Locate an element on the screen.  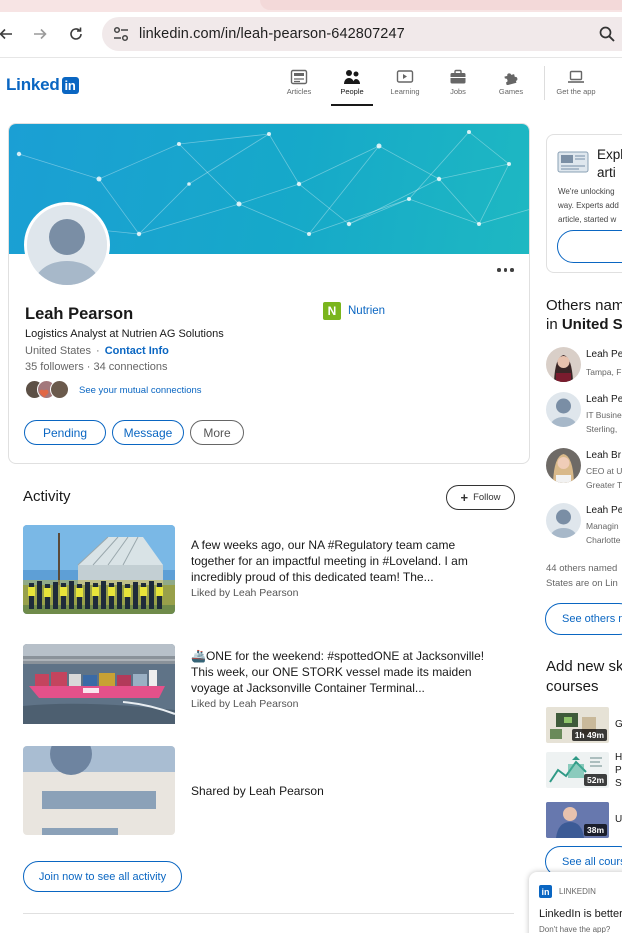
forward-button is located at coordinates (40, 34).